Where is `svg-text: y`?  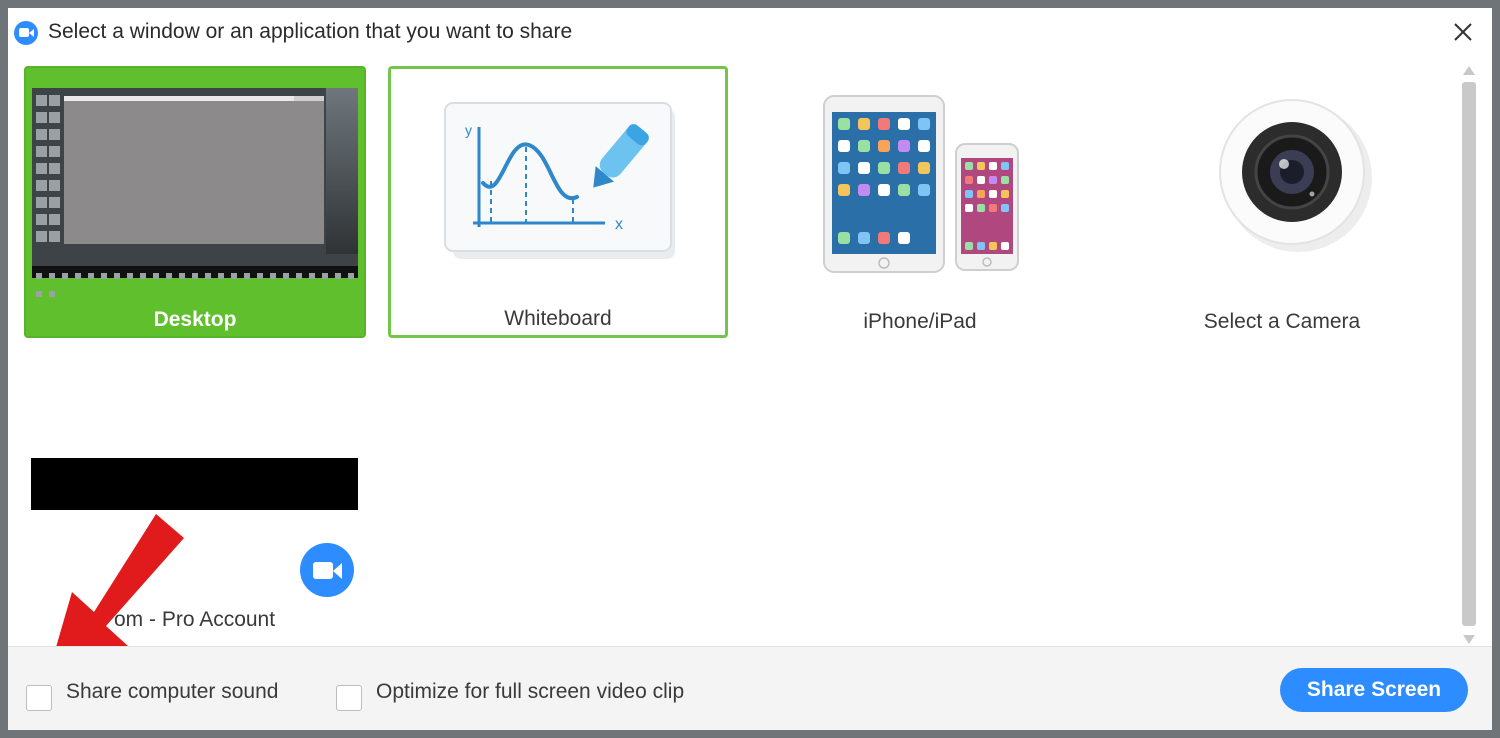 svg-text: y is located at coordinates (468, 130).